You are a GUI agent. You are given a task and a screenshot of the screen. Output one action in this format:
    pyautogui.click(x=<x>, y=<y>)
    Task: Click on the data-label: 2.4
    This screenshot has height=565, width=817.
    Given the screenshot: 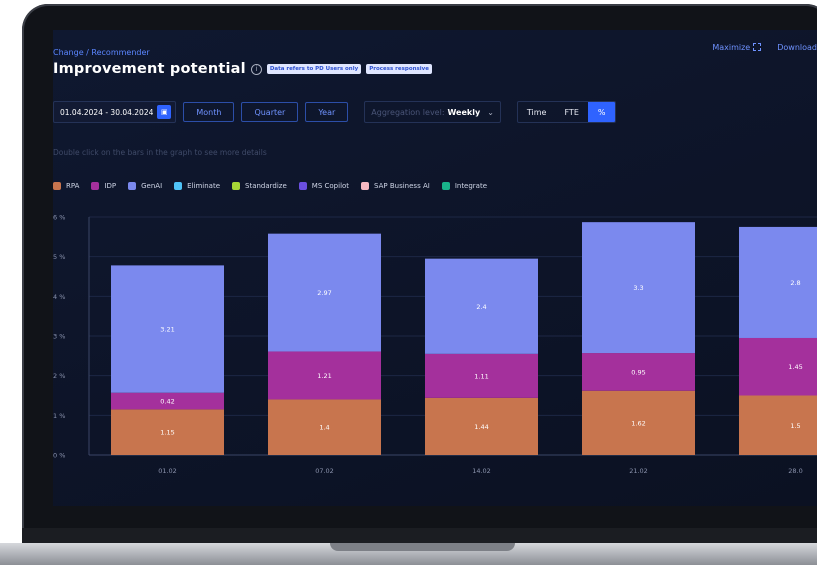 What is the action you would take?
    pyautogui.click(x=481, y=307)
    